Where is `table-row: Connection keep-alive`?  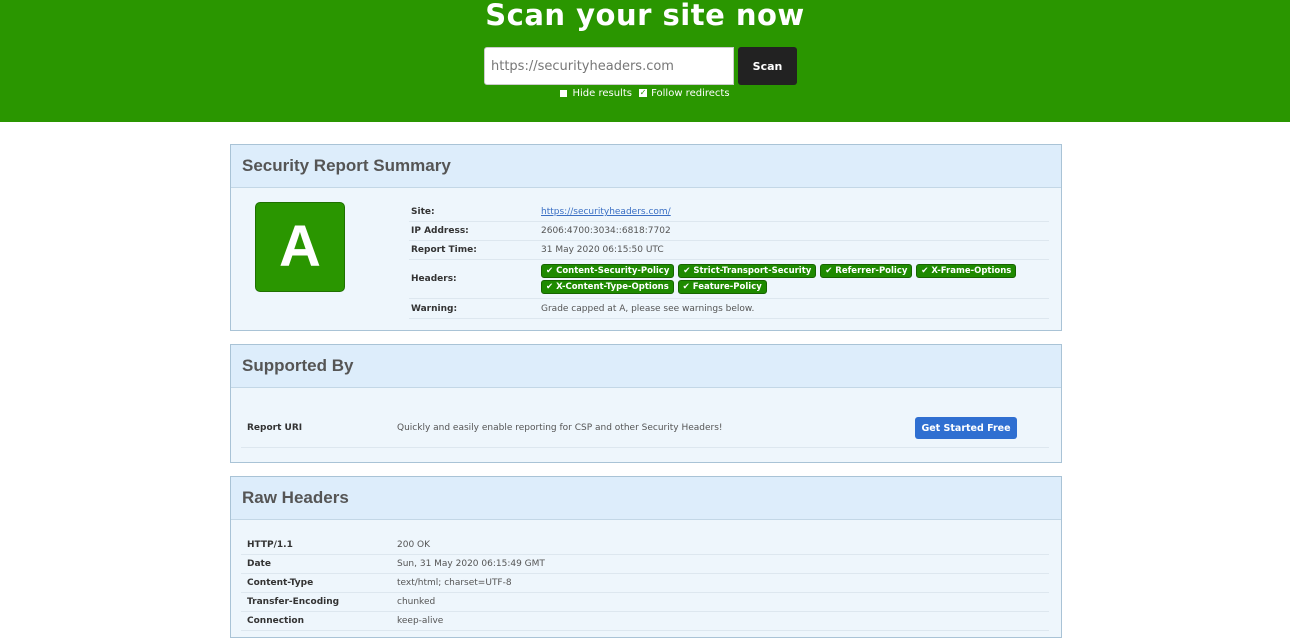
table-row: Connection keep-alive is located at coordinates (645, 621).